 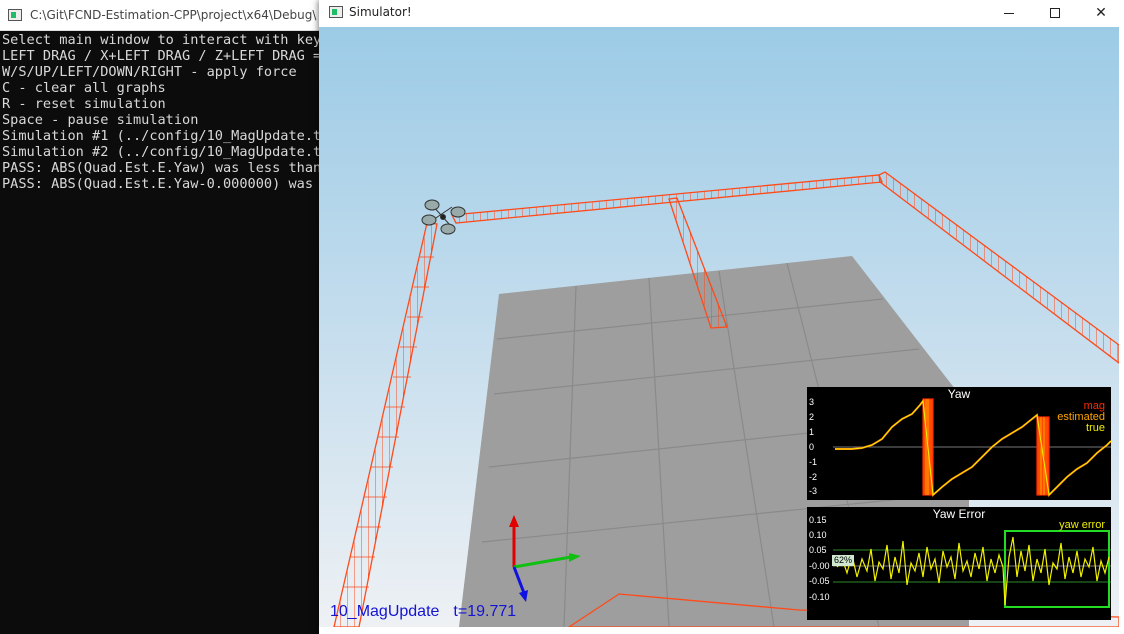 I want to click on console-line: Simulation #1 (../config/10_MagUpdate.tx, so click(x=162, y=136).